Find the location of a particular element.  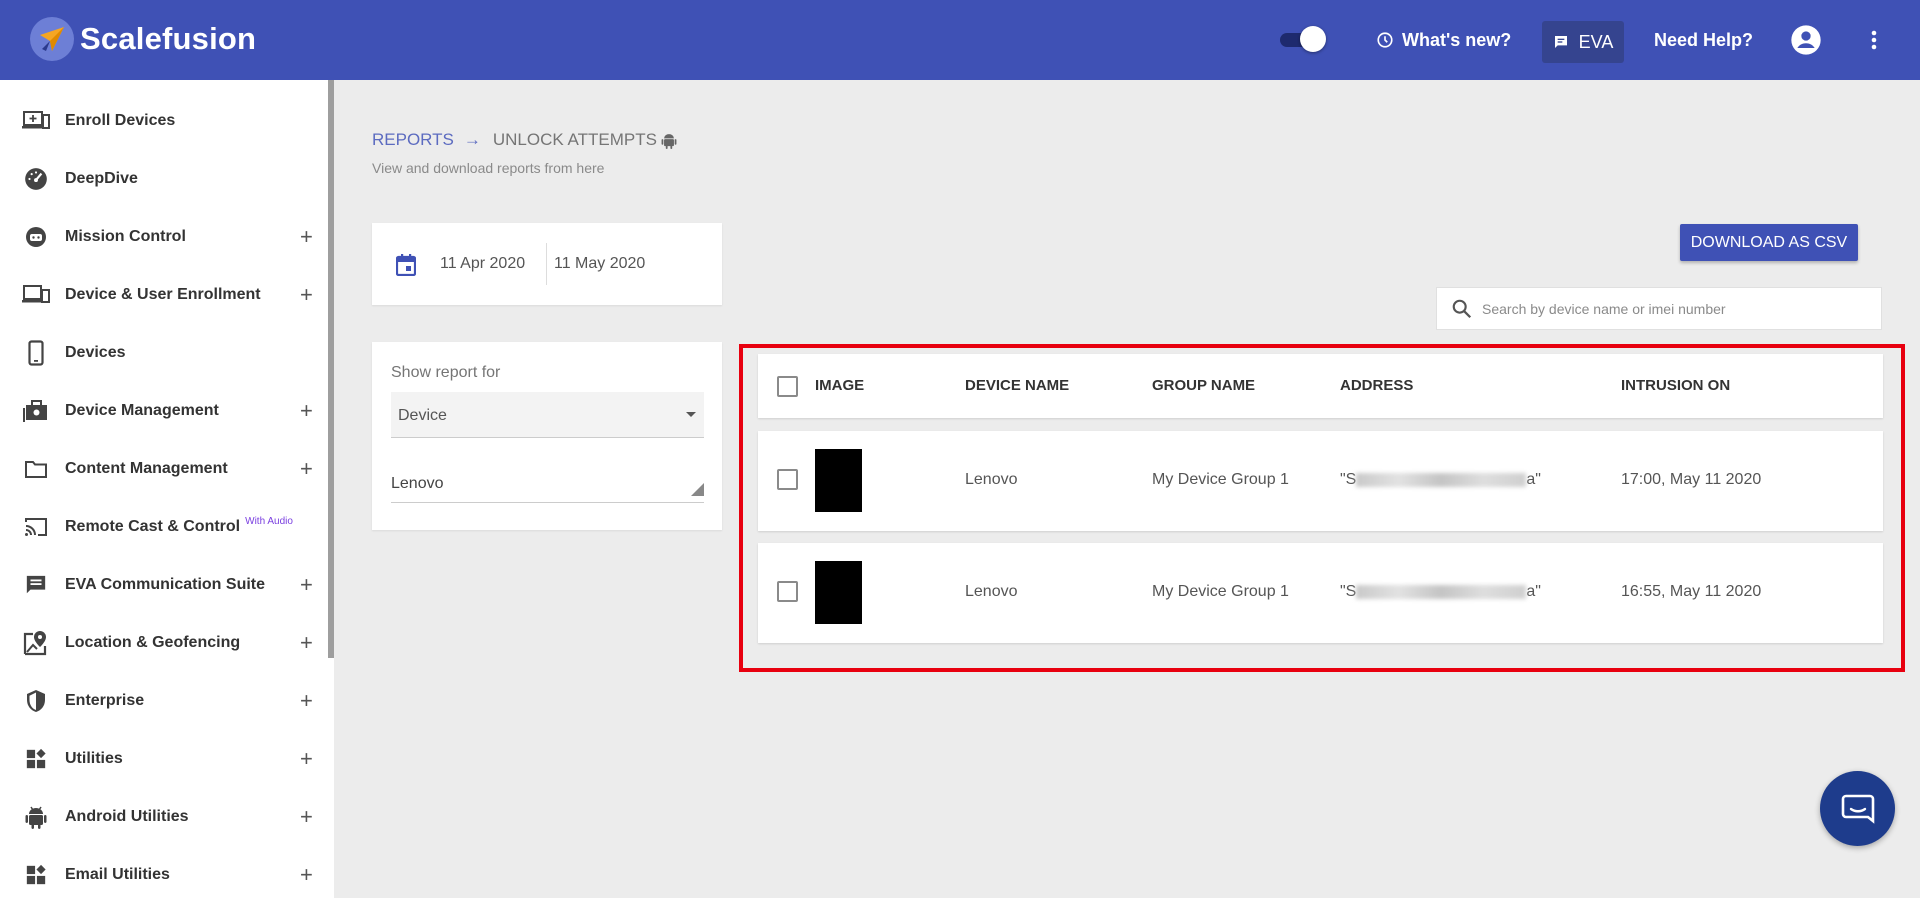

resize-handle-icon is located at coordinates (697, 489).